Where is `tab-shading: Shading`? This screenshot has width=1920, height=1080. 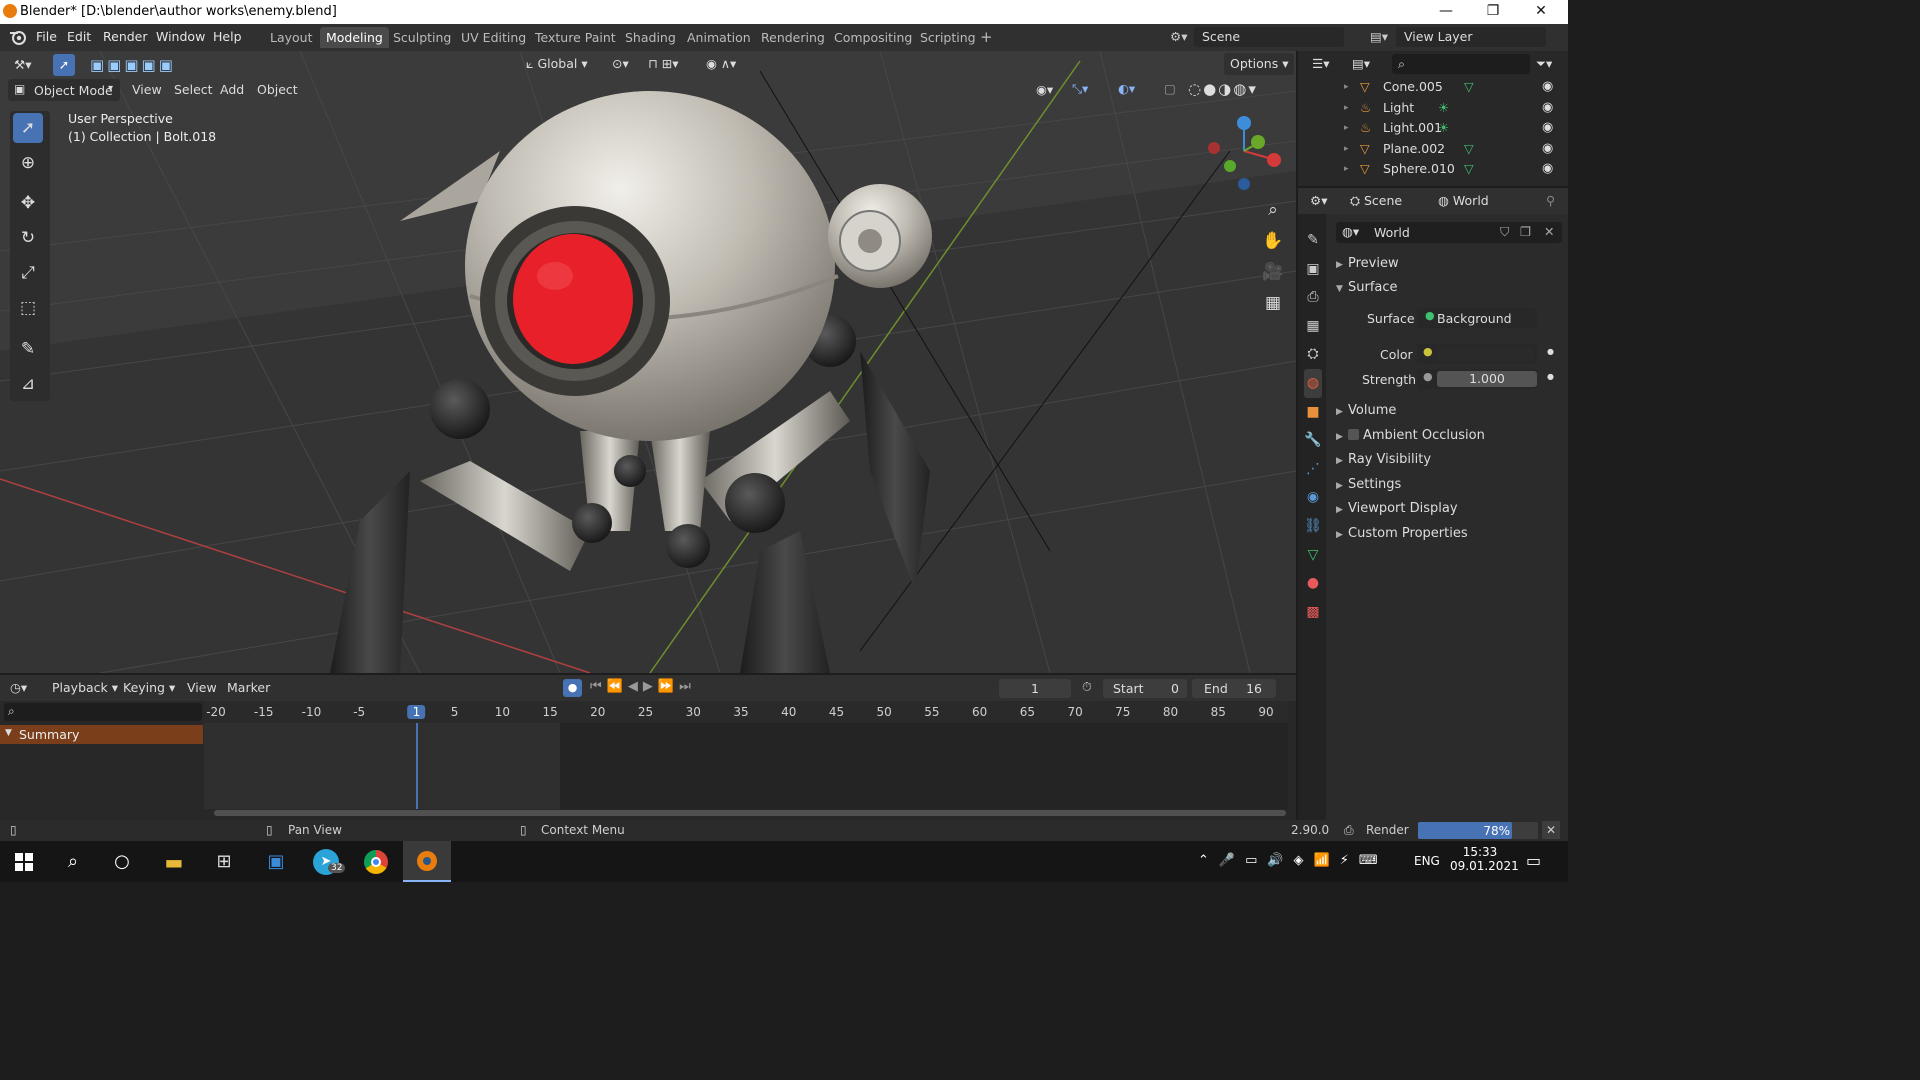 tab-shading: Shading is located at coordinates (650, 37).